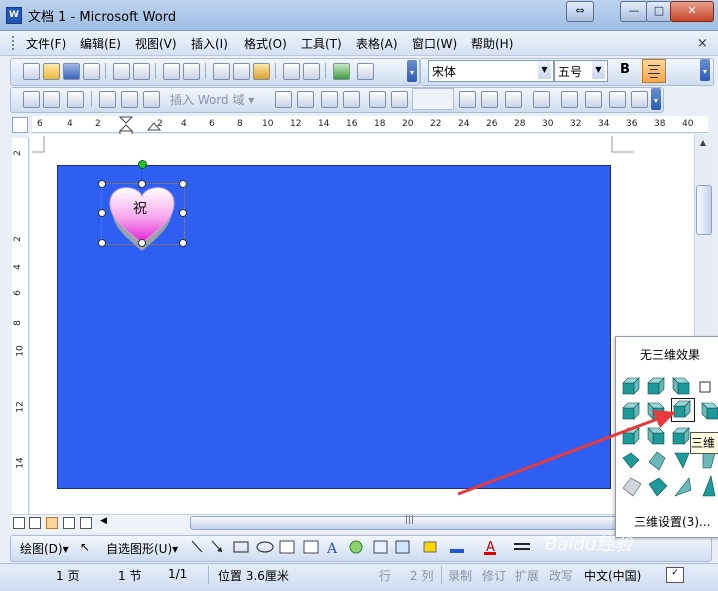 The height and width of the screenshot is (591, 718). Describe the element at coordinates (589, 544) in the screenshot. I see `baidu-watermark: Baidu经验` at that location.